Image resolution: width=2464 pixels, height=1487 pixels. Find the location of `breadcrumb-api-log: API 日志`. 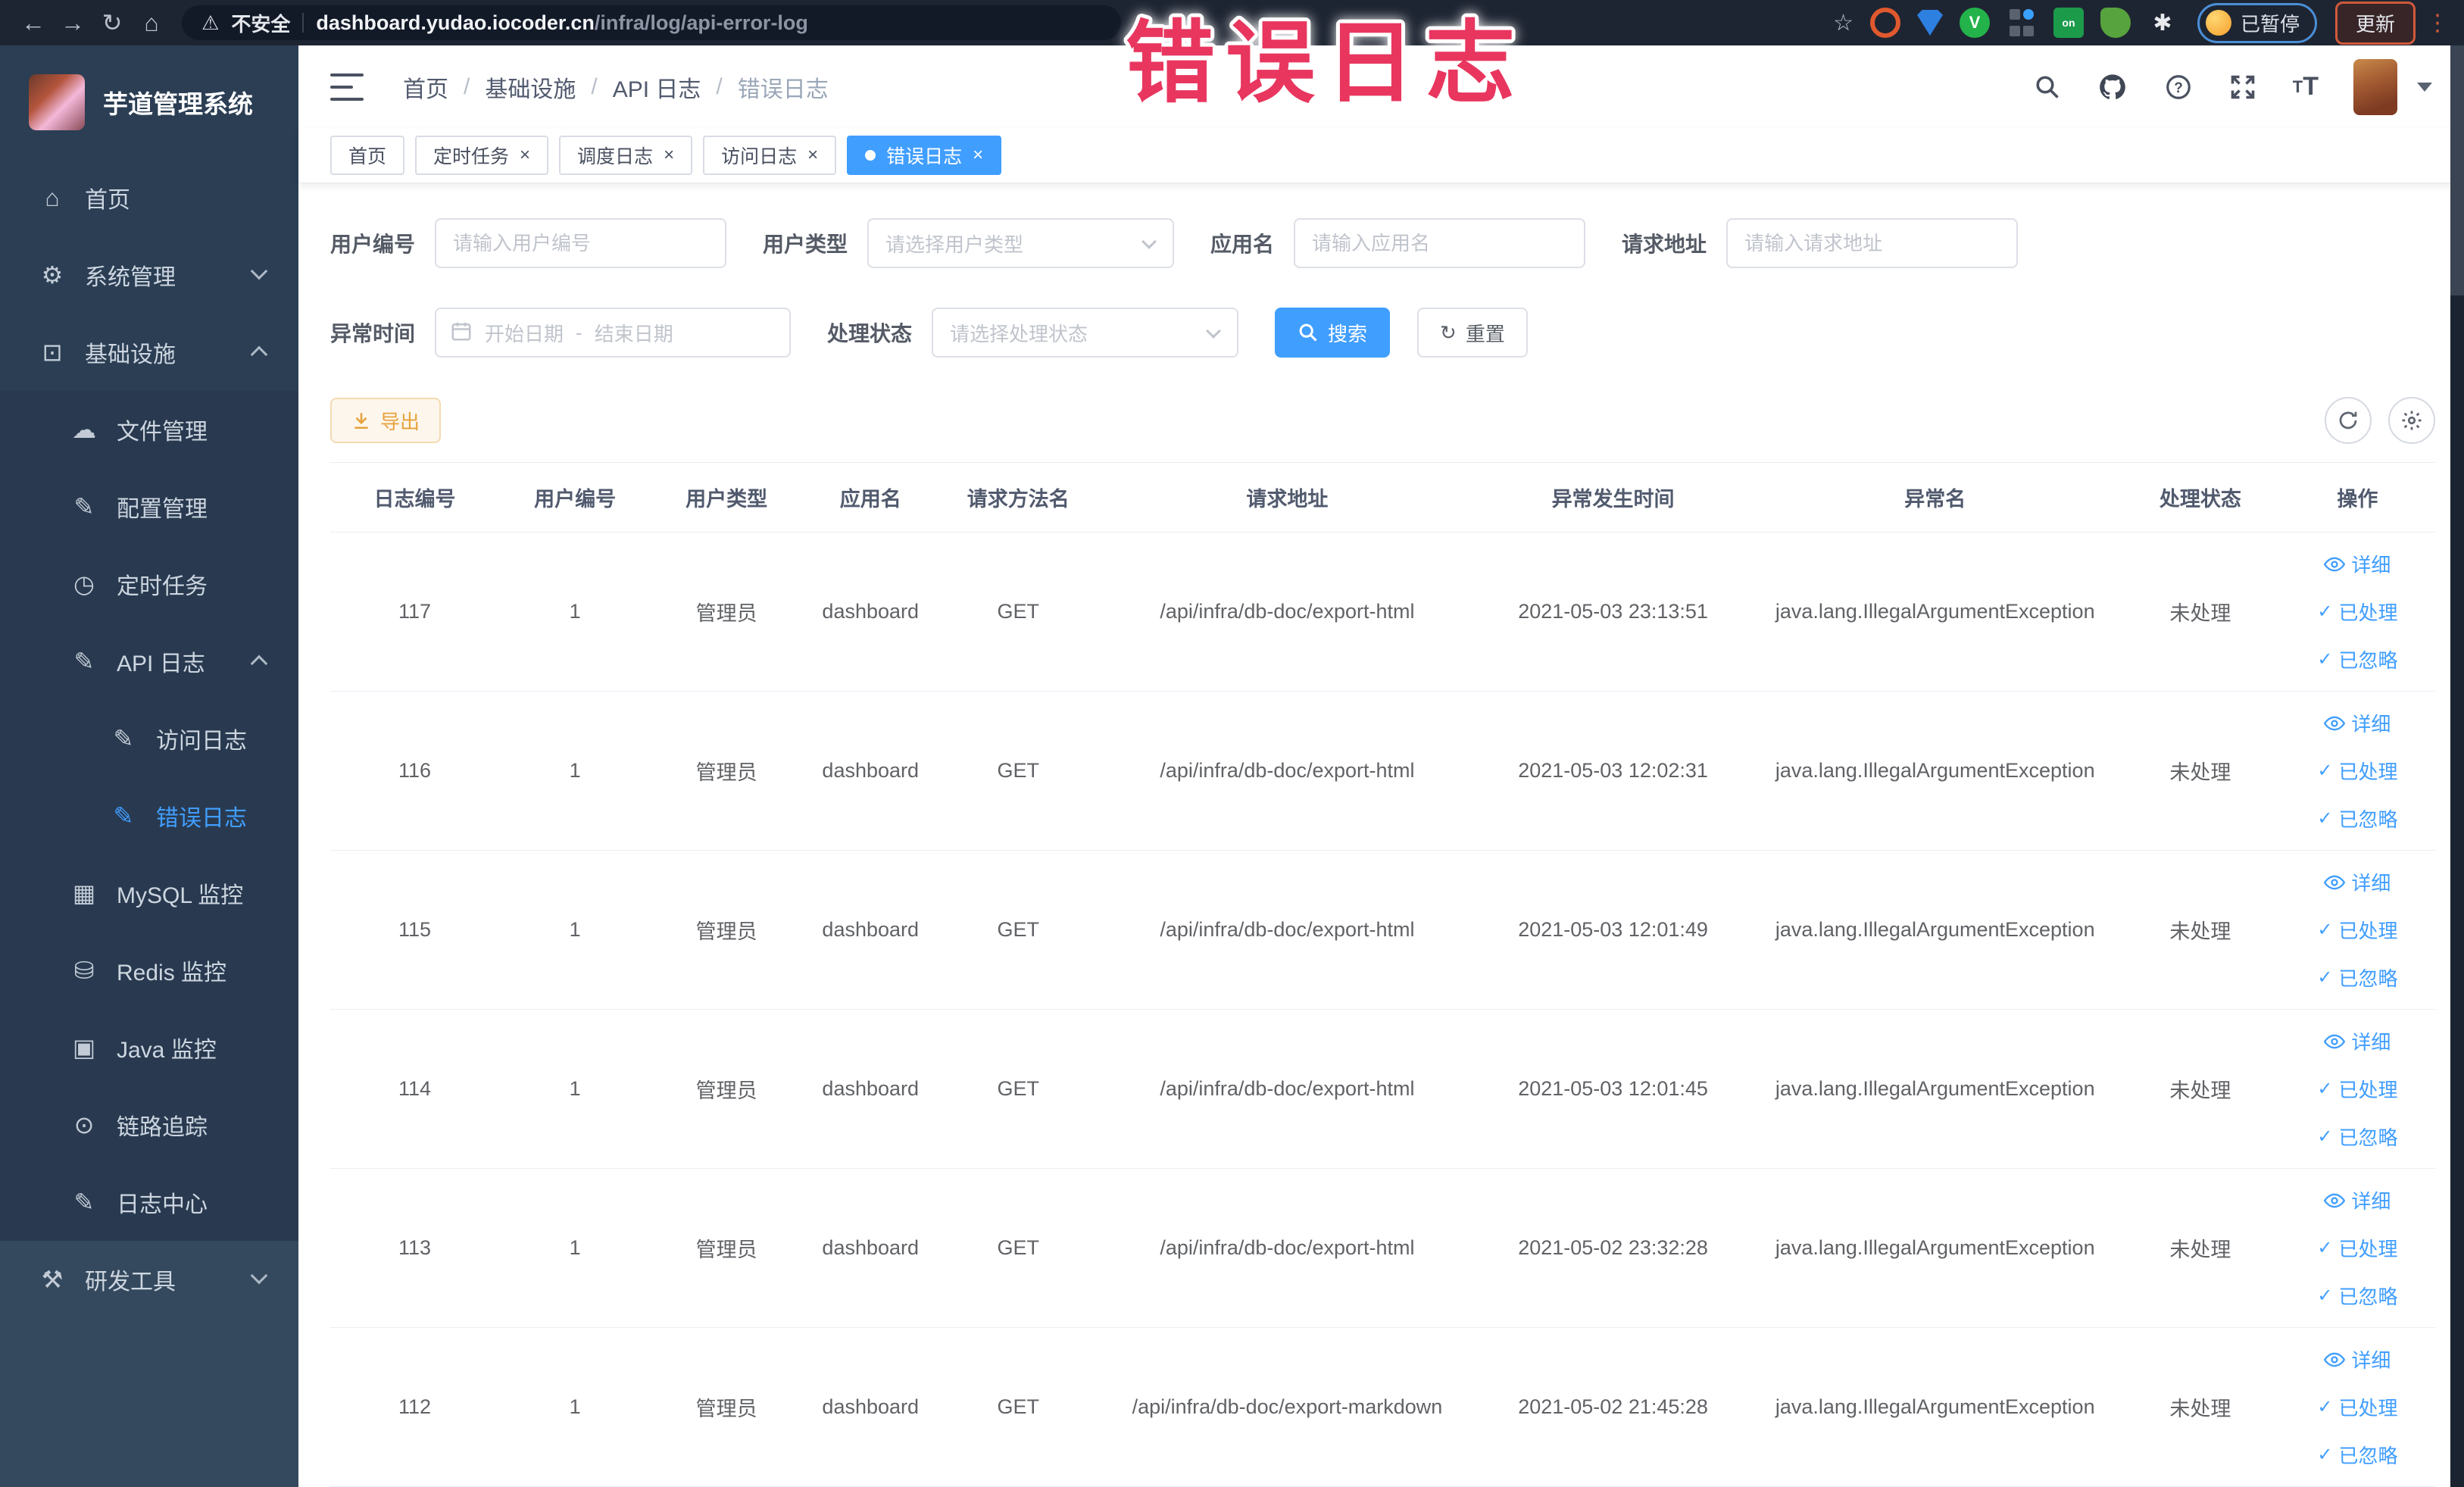

breadcrumb-api-log: API 日志 is located at coordinates (657, 87).